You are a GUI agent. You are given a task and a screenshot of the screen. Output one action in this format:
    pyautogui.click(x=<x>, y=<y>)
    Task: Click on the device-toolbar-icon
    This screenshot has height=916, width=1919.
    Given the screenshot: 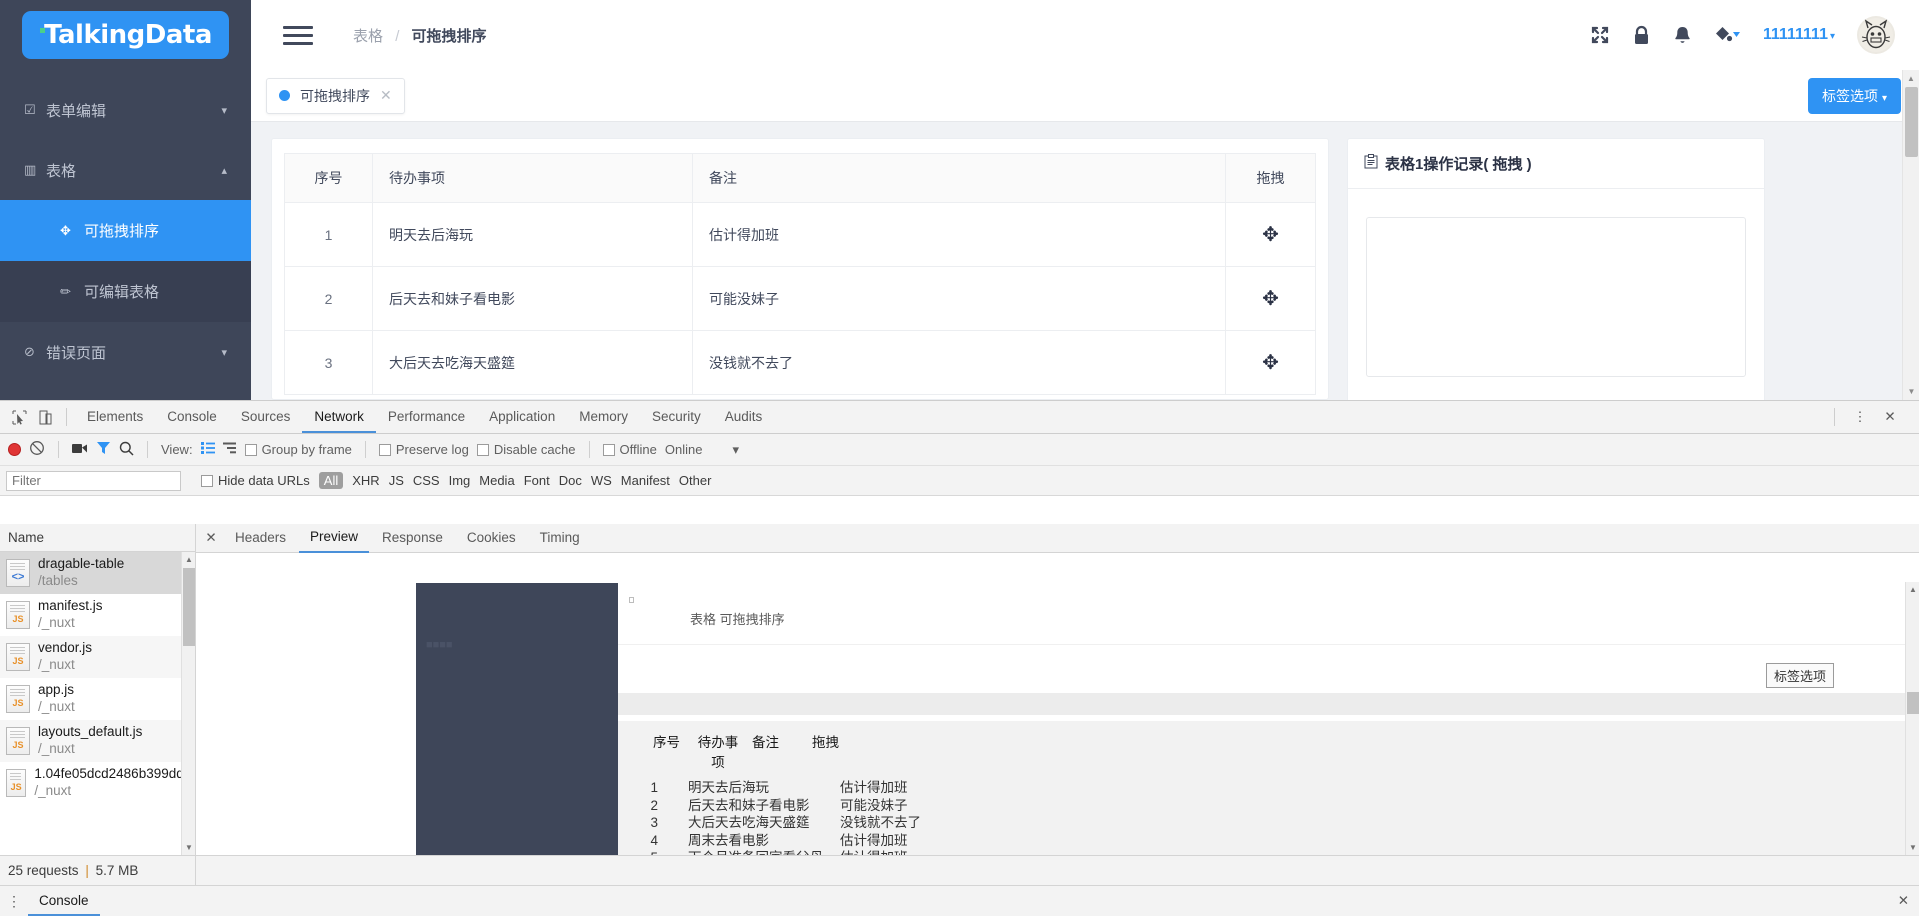 What is the action you would take?
    pyautogui.click(x=45, y=417)
    